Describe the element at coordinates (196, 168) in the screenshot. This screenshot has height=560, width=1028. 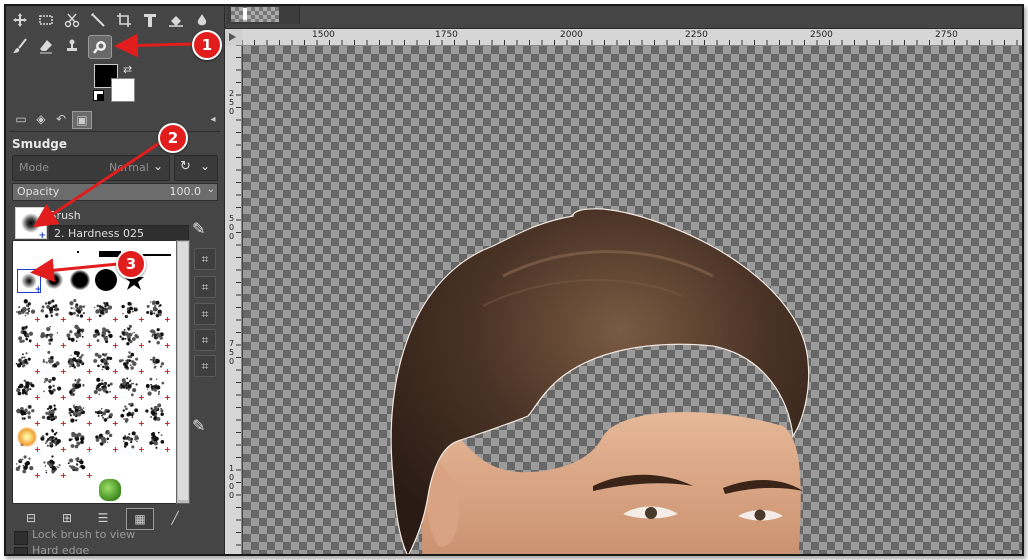
I see `mode-reset-select: ↻ ⌄` at that location.